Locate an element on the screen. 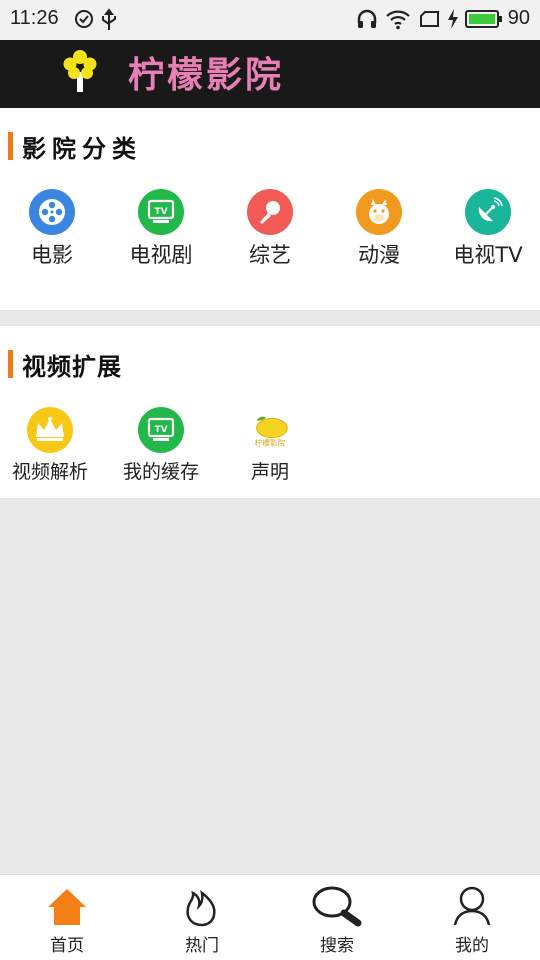 Image resolution: width=540 pixels, height=960 pixels. nav-label: 首页 is located at coordinates (67, 946).